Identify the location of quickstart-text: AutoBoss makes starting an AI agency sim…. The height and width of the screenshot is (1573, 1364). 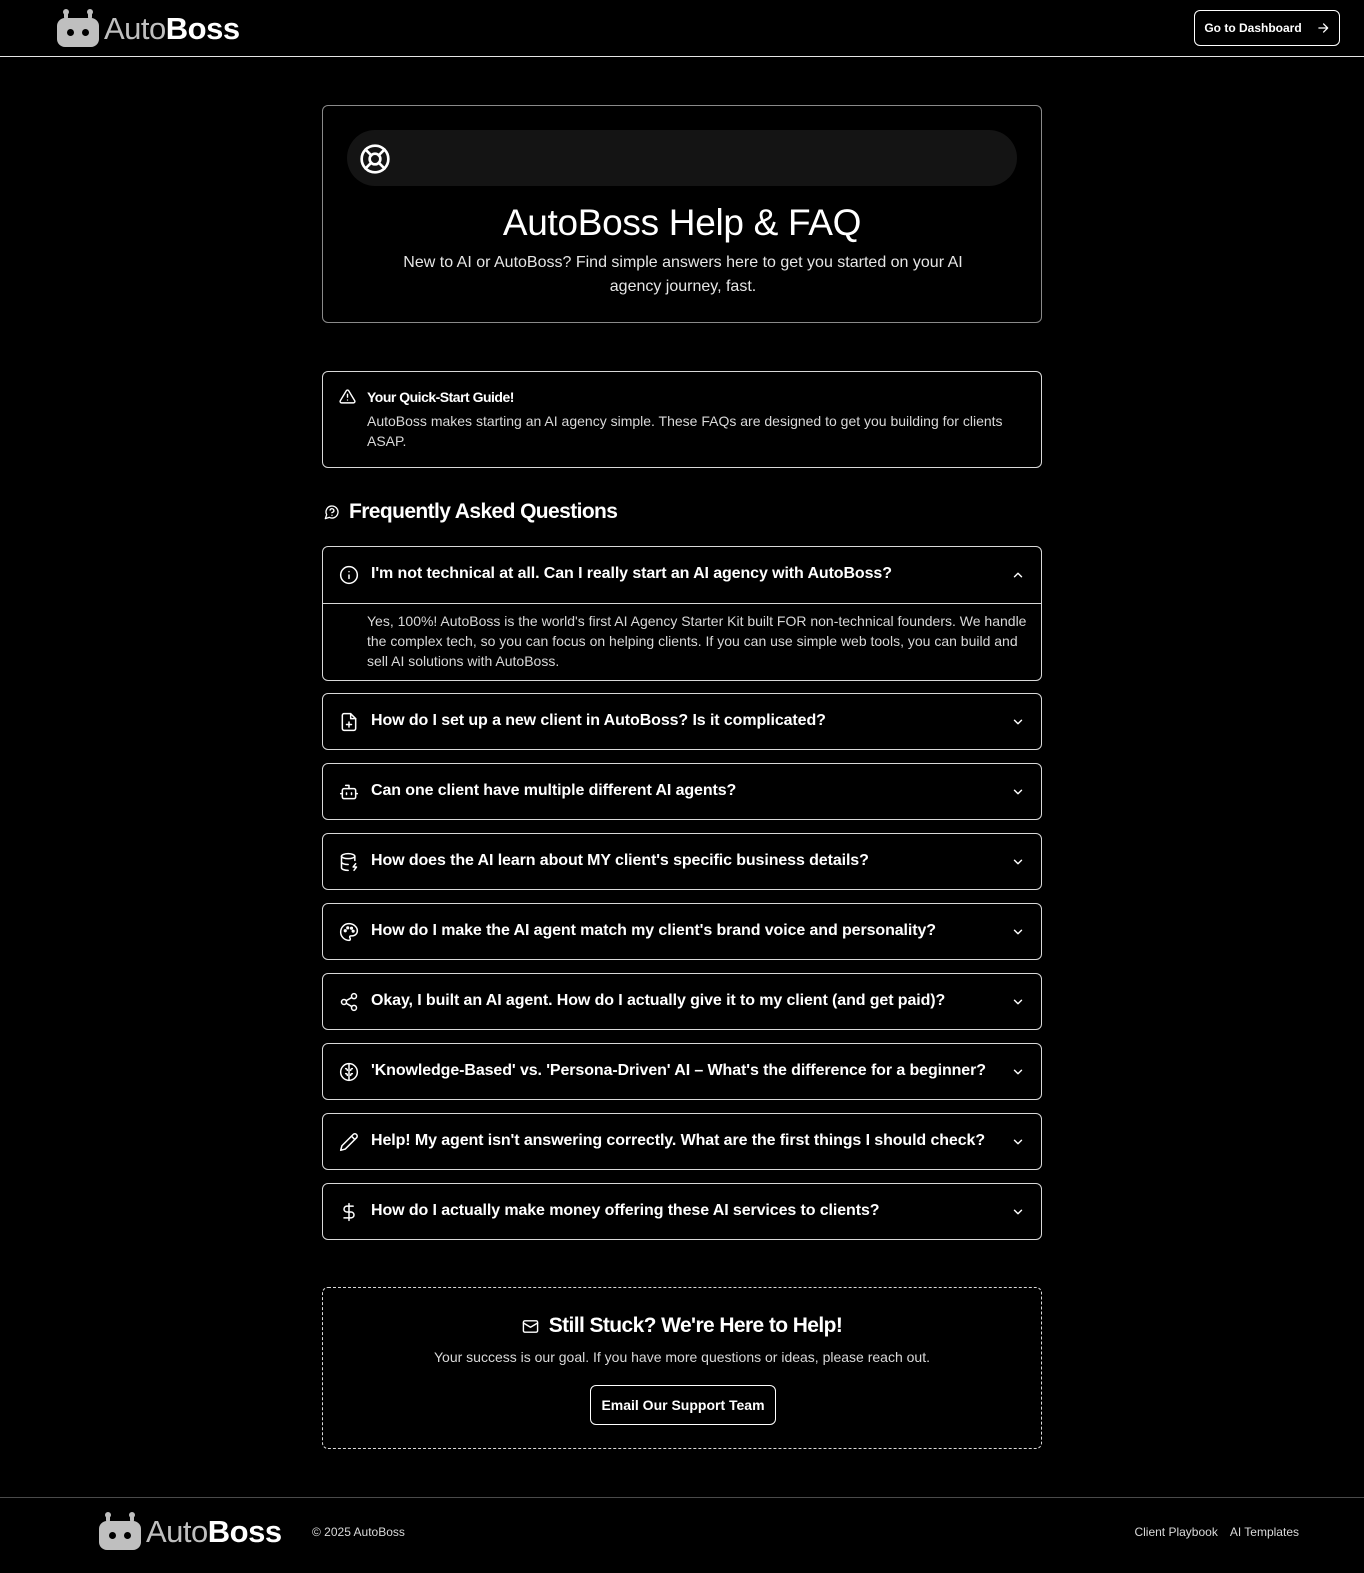
(685, 431).